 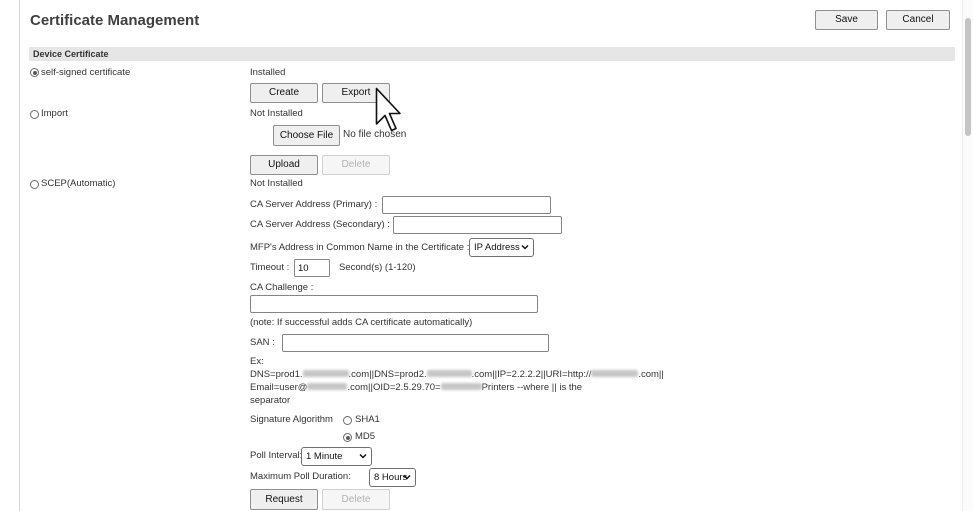 I want to click on md5-label: MD5, so click(x=365, y=436).